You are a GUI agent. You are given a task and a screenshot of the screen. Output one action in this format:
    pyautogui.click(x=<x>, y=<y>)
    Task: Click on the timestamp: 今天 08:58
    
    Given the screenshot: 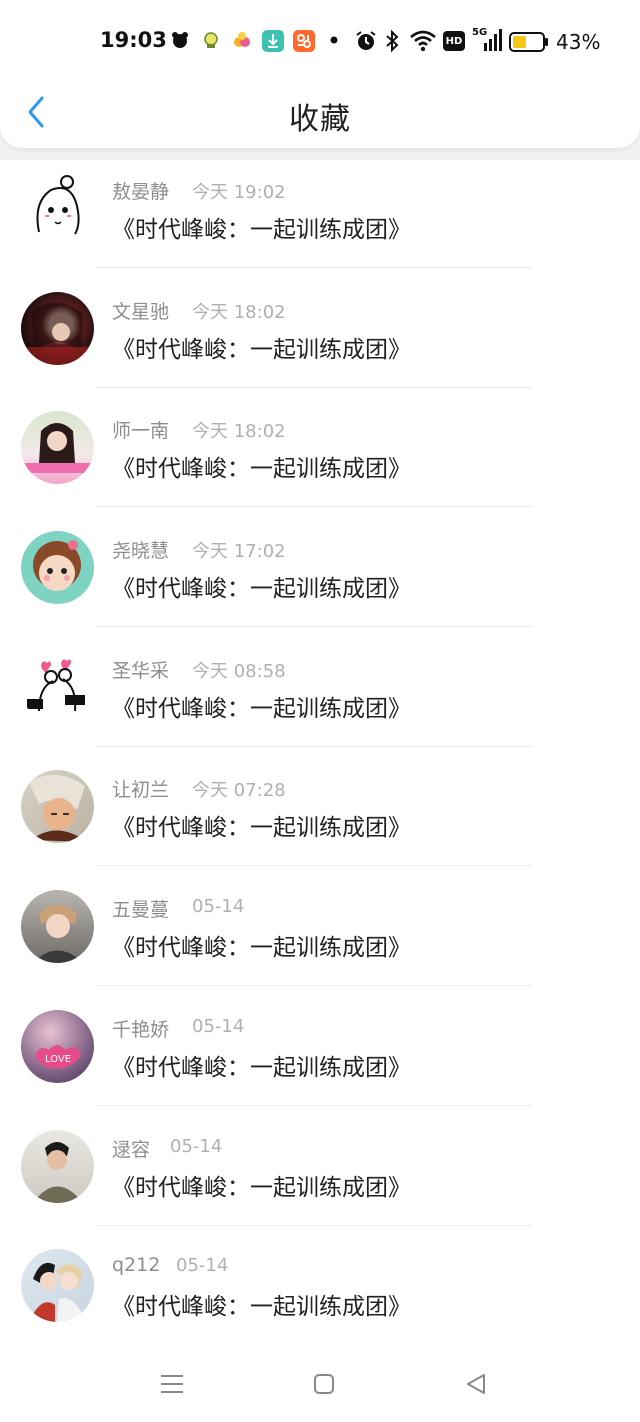 What is the action you would take?
    pyautogui.click(x=239, y=671)
    